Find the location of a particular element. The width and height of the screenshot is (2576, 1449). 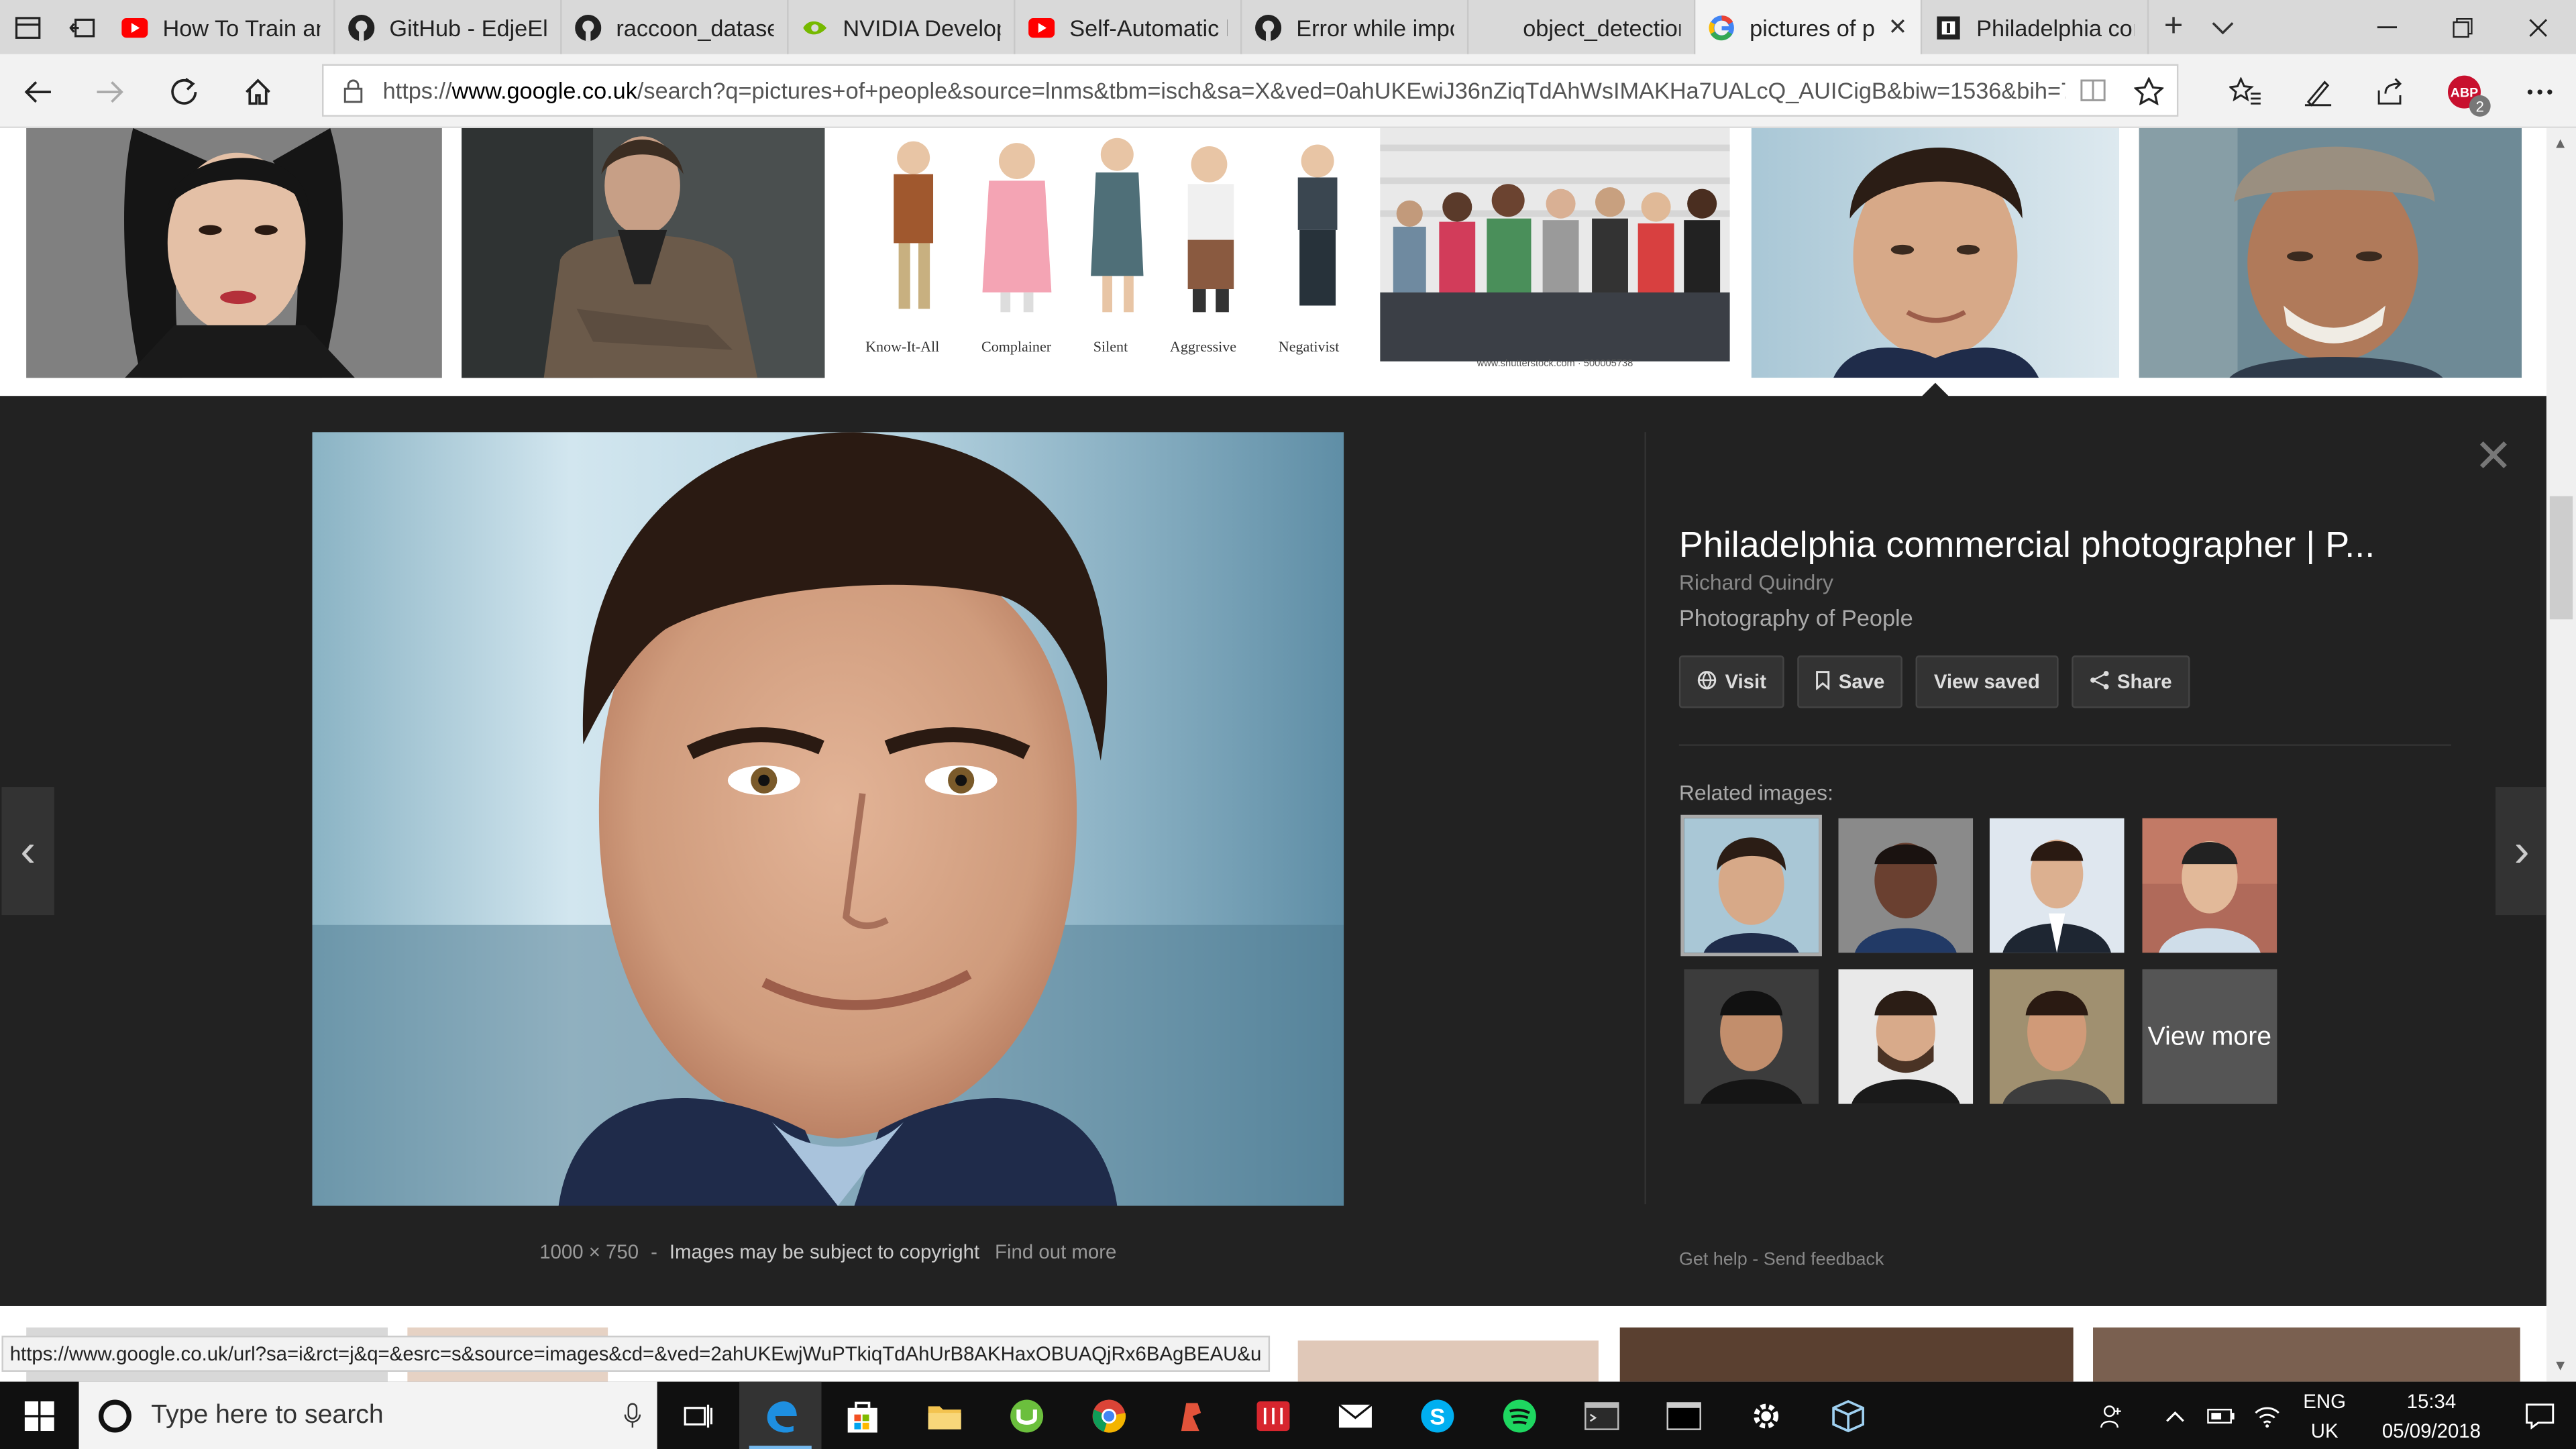

taskbar-chrome is located at coordinates (1109, 1415).